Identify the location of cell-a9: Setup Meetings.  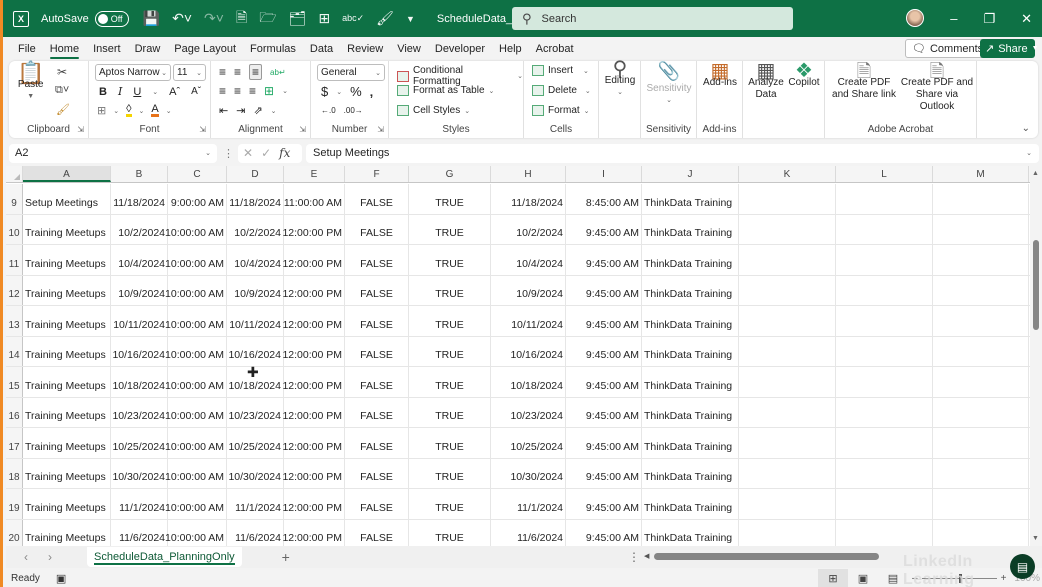
(67, 199).